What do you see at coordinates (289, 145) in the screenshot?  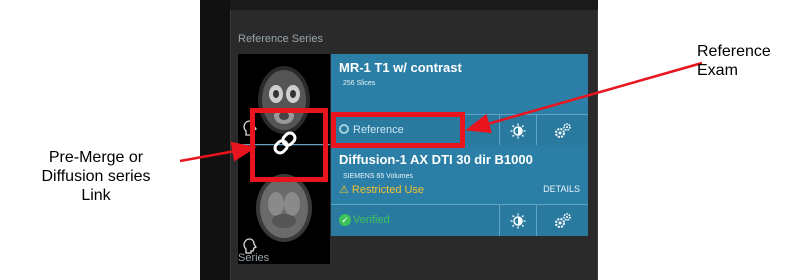 I see `link-highlight-box` at bounding box center [289, 145].